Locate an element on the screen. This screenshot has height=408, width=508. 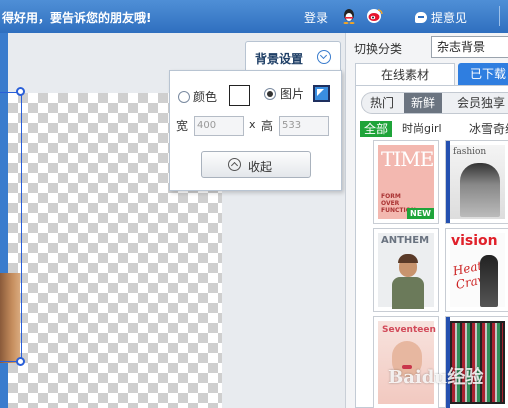
cover-figure-body is located at coordinates (408, 293).